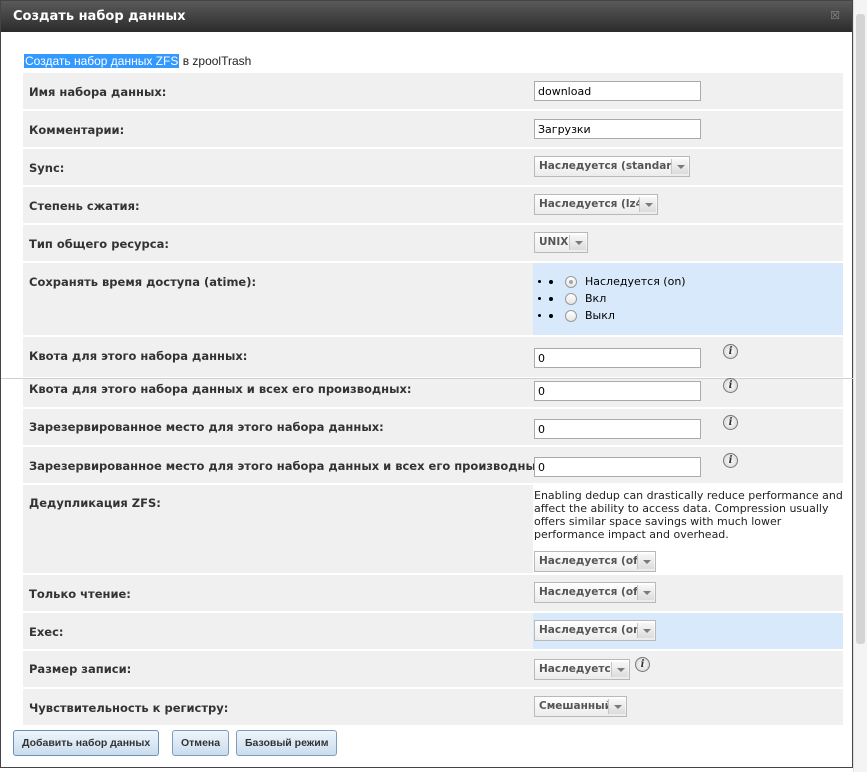 The image size is (867, 772). What do you see at coordinates (578, 669) in the screenshot?
I see `recordsize-select-value: Наследуется` at bounding box center [578, 669].